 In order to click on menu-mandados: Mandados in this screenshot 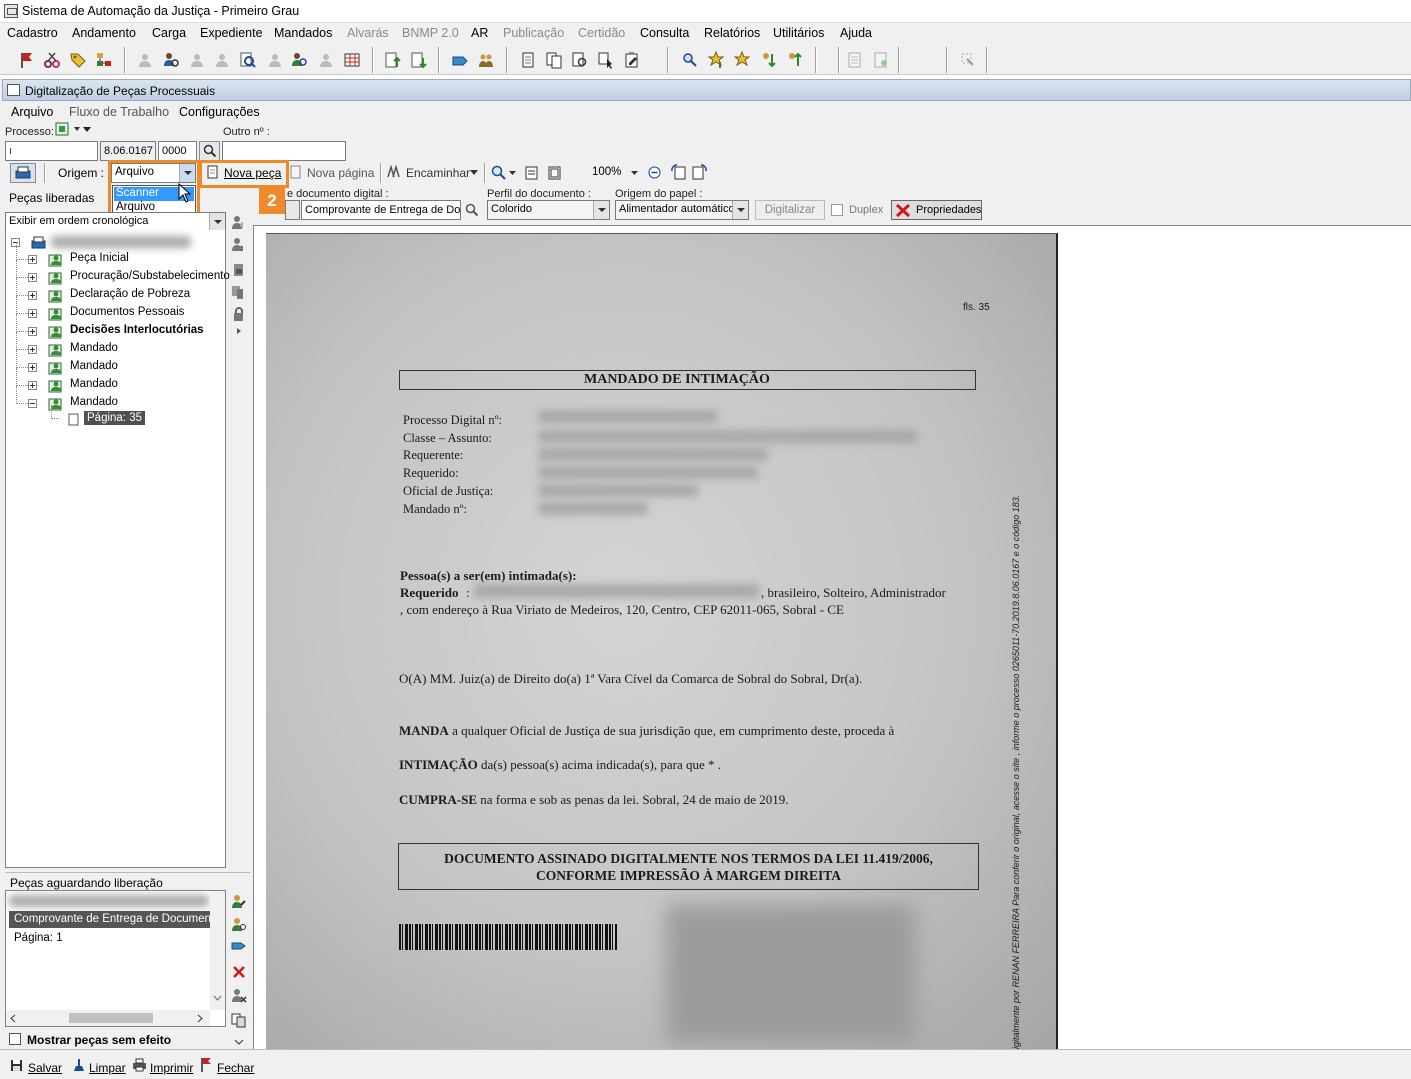, I will do `click(303, 33)`.